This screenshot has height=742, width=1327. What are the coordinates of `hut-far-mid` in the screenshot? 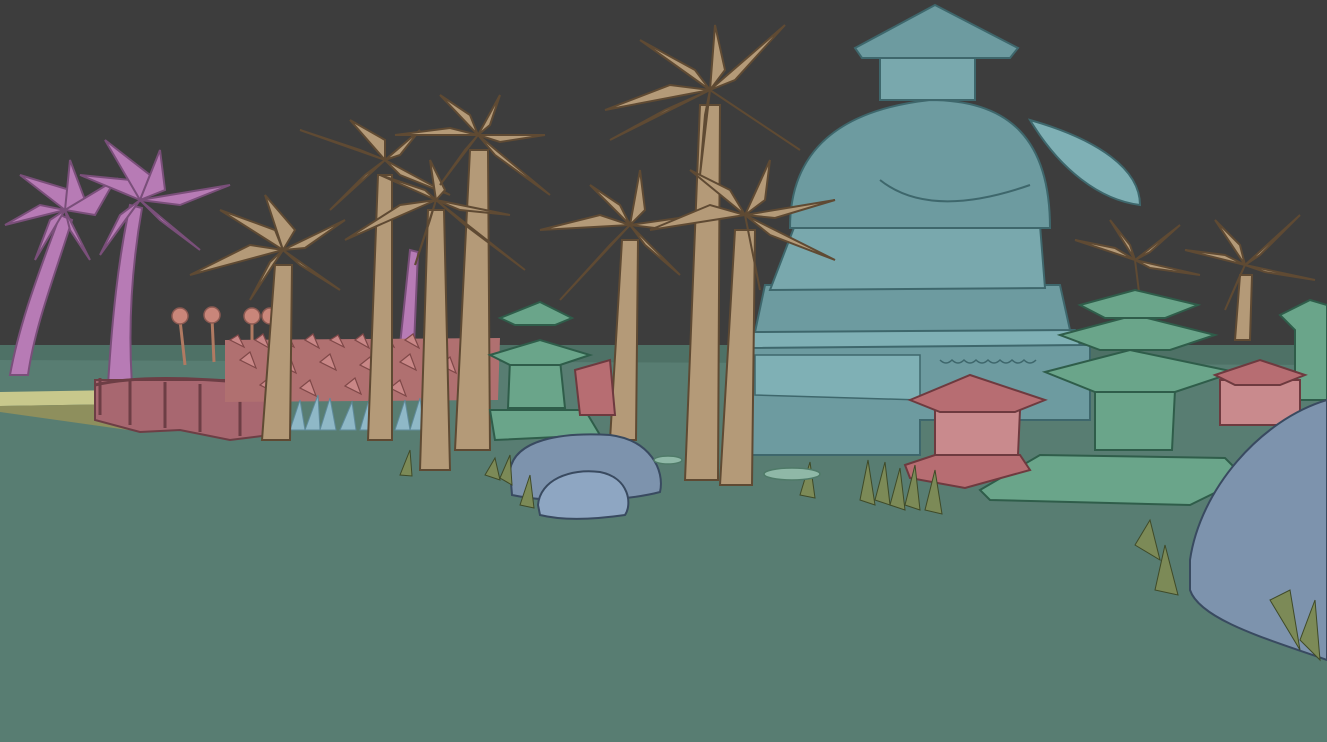 It's located at (595, 387).